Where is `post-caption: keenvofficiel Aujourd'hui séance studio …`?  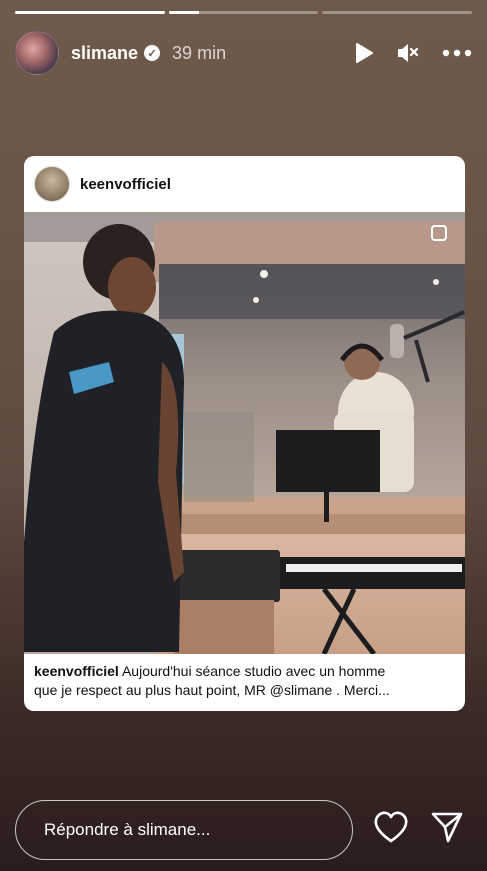 post-caption: keenvofficiel Aujourd'hui séance studio … is located at coordinates (244, 681).